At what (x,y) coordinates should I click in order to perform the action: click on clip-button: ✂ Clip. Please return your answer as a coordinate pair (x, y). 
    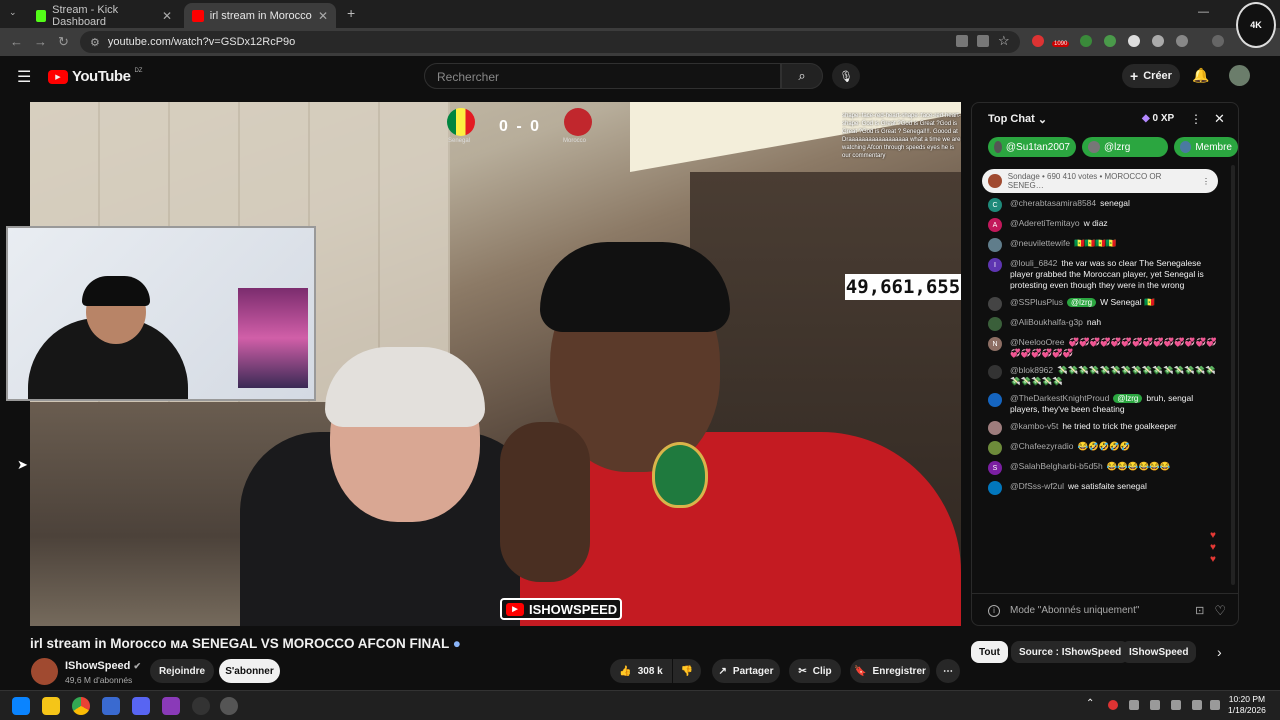
    Looking at the image, I should click on (815, 671).